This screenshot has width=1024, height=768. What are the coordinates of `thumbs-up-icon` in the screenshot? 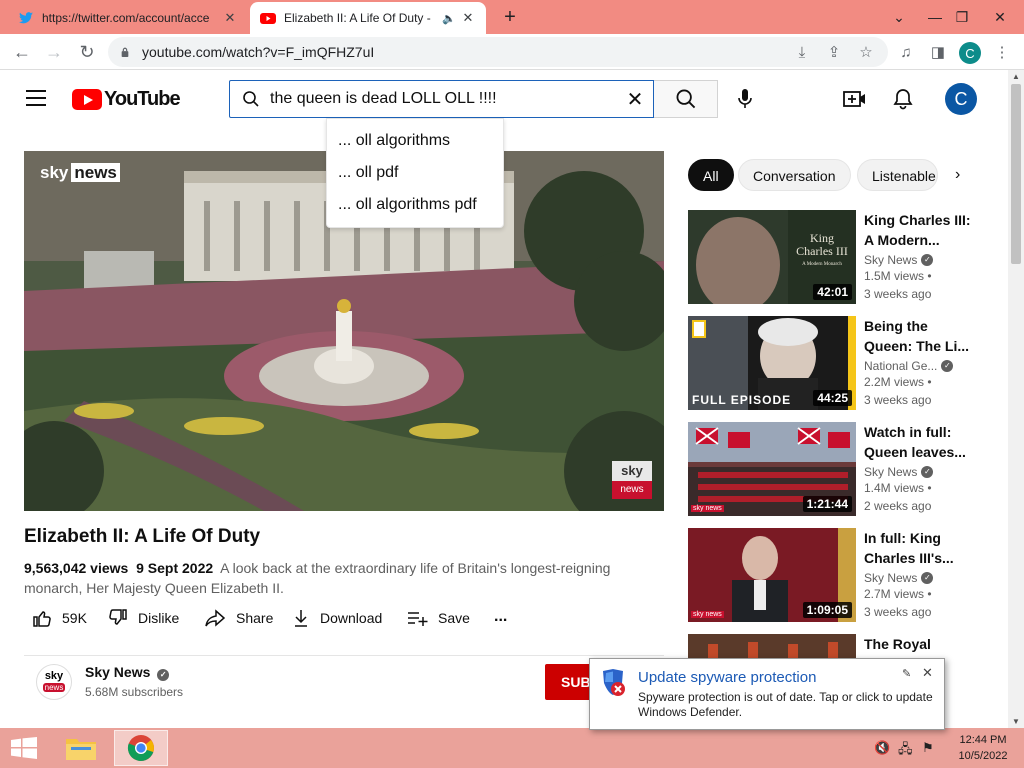 It's located at (42, 619).